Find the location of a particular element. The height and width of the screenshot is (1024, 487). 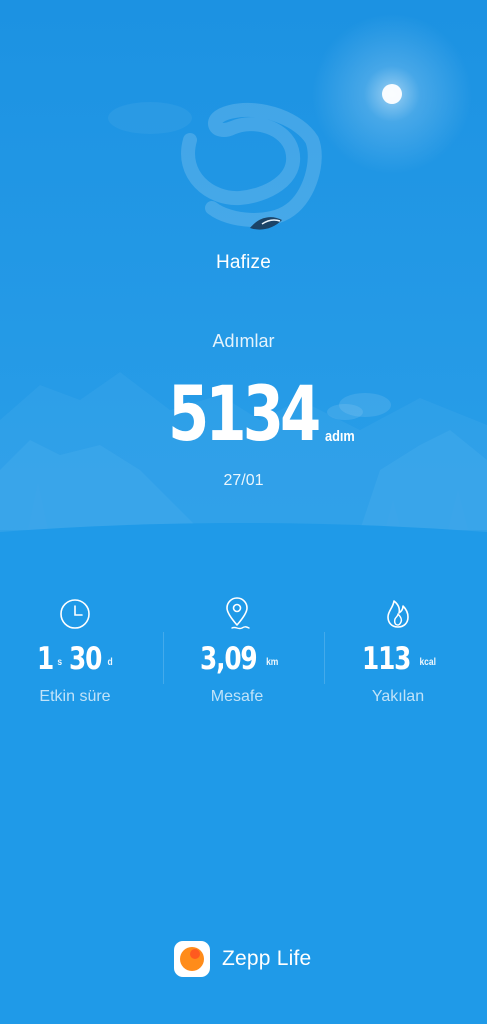

stat-distance: 3,09 km Mesafe is located at coordinates (237, 656).